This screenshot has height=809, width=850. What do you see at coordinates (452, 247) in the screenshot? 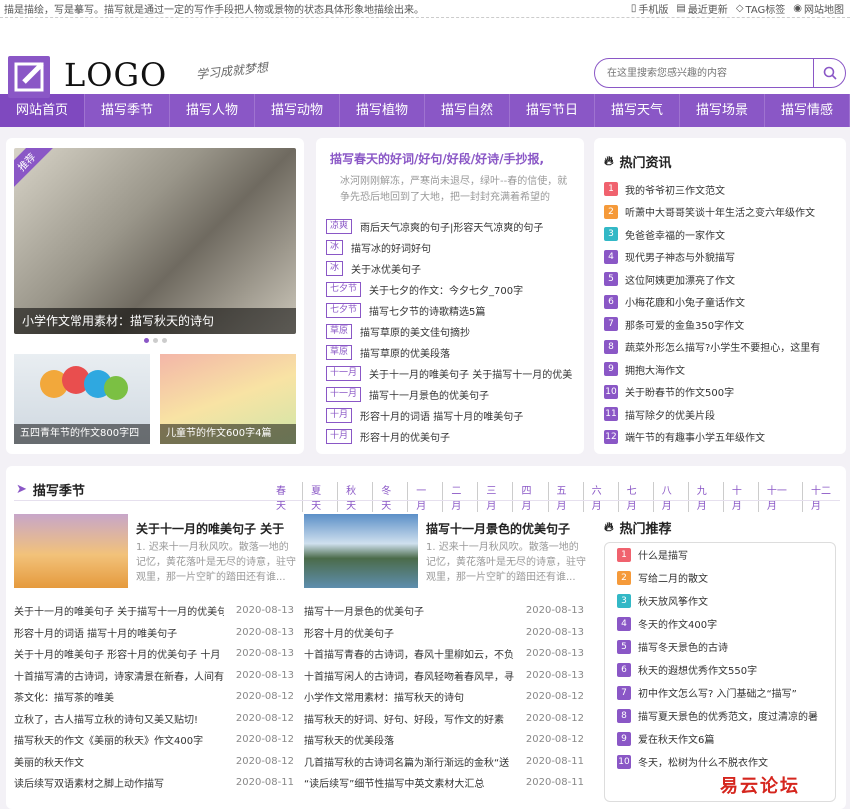
I see `list-item: 冰描写冰的好词好句` at bounding box center [452, 247].